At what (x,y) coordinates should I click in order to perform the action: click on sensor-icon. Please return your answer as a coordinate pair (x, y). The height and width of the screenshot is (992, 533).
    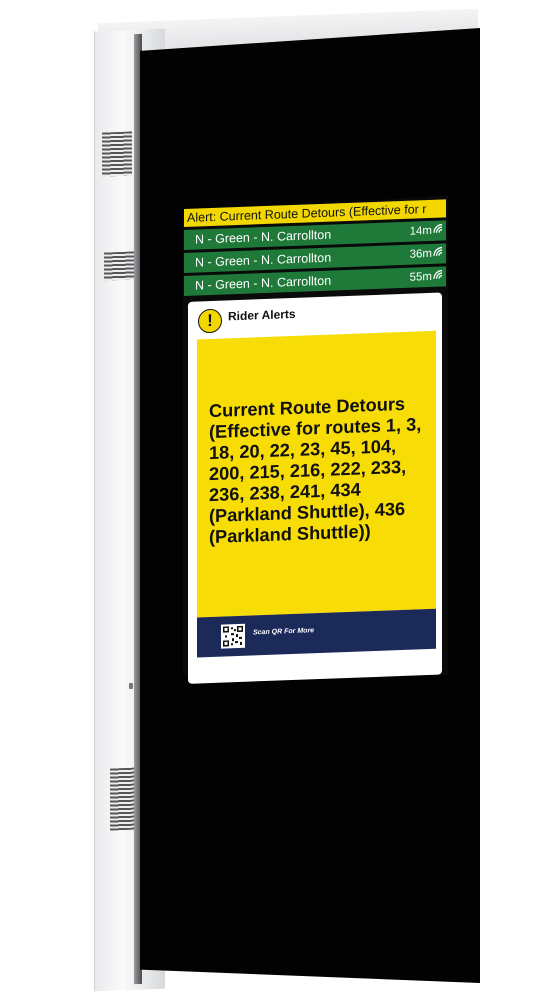
    Looking at the image, I should click on (131, 686).